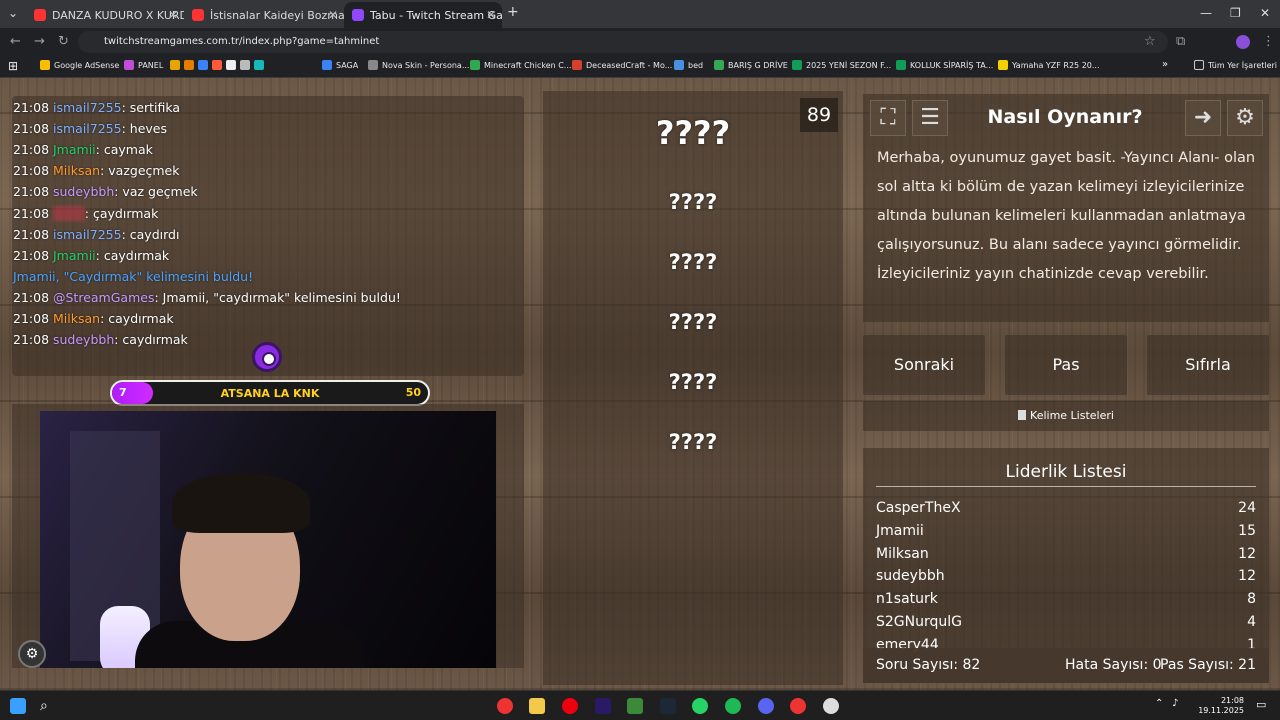 The image size is (1280, 720). Describe the element at coordinates (537, 706) in the screenshot. I see `explorer-icon` at that location.